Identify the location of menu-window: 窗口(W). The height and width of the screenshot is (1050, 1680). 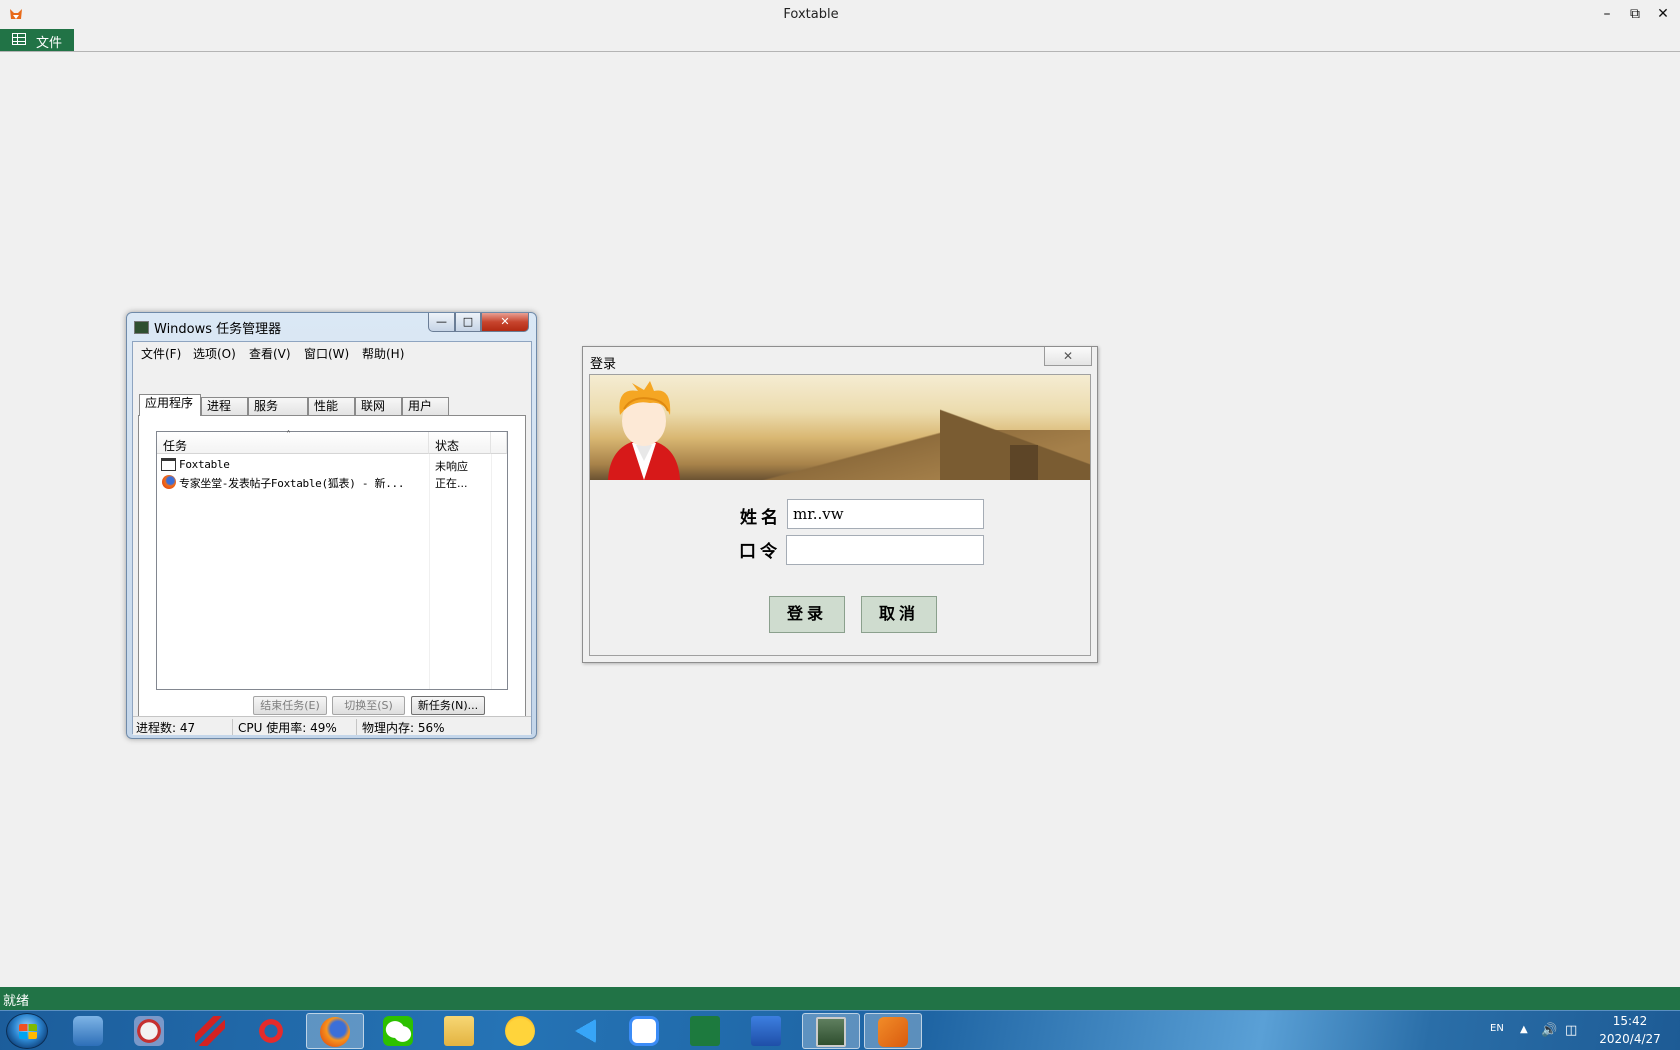
(326, 353).